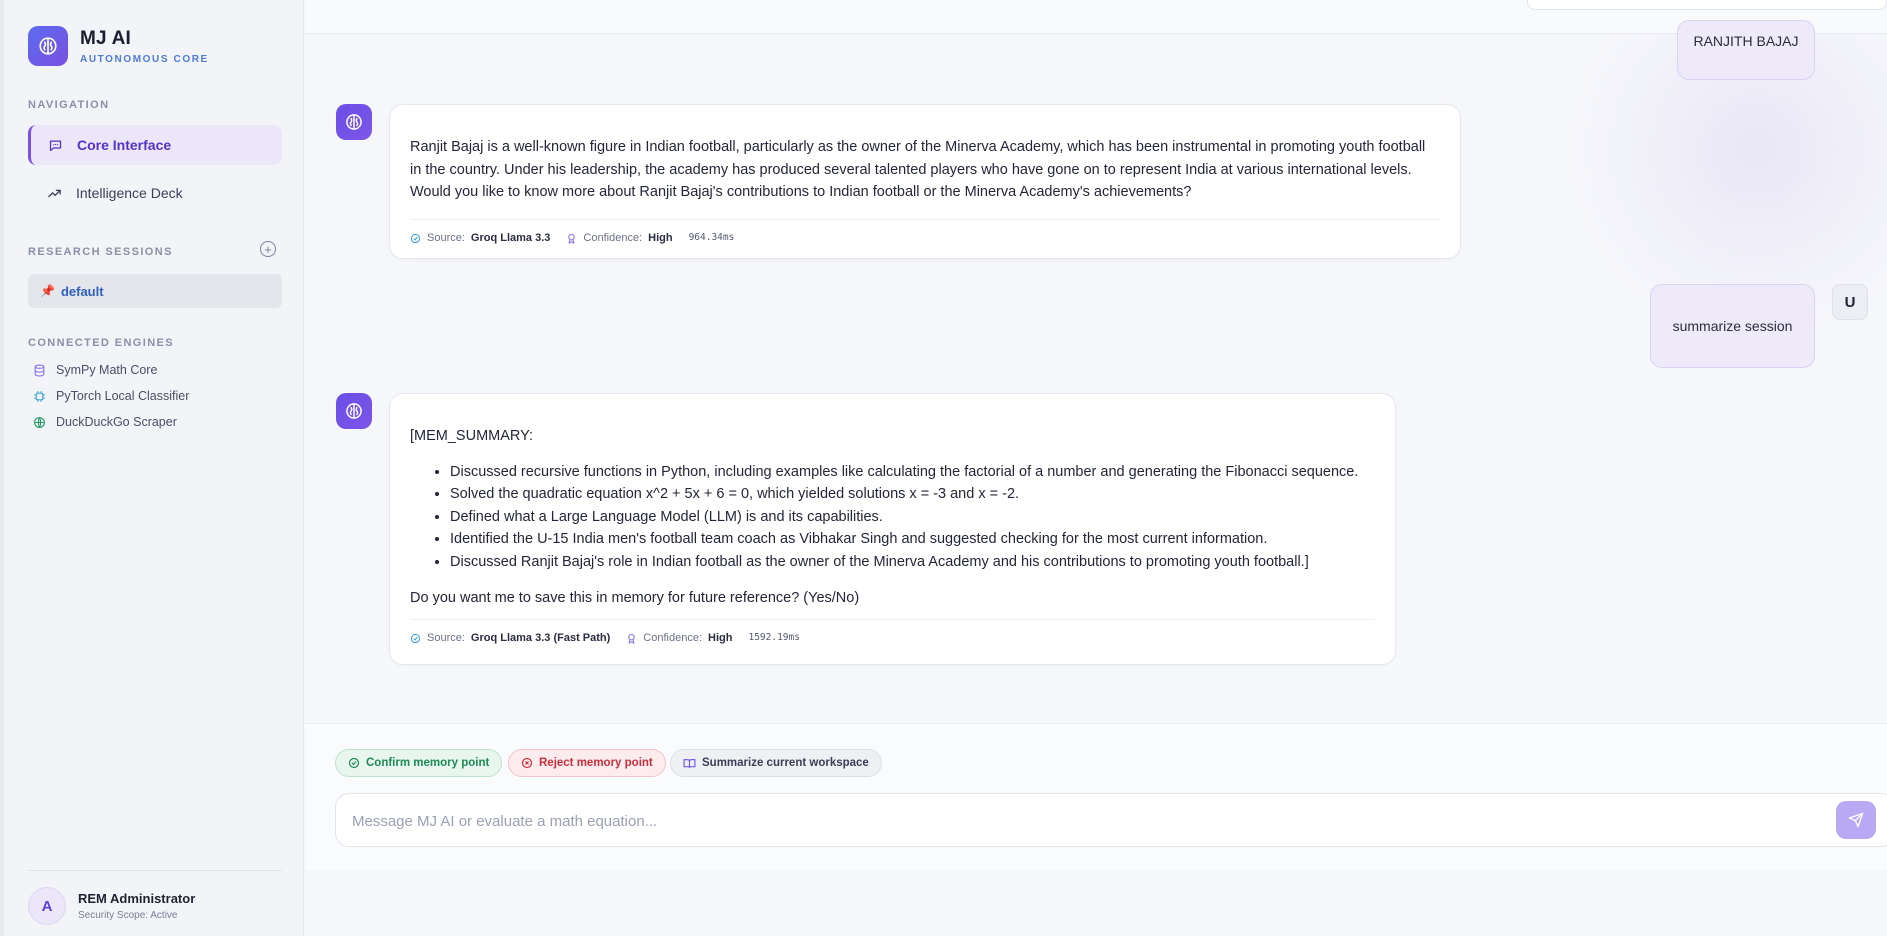 This screenshot has height=936, width=1887. I want to click on avatar: A, so click(47, 906).